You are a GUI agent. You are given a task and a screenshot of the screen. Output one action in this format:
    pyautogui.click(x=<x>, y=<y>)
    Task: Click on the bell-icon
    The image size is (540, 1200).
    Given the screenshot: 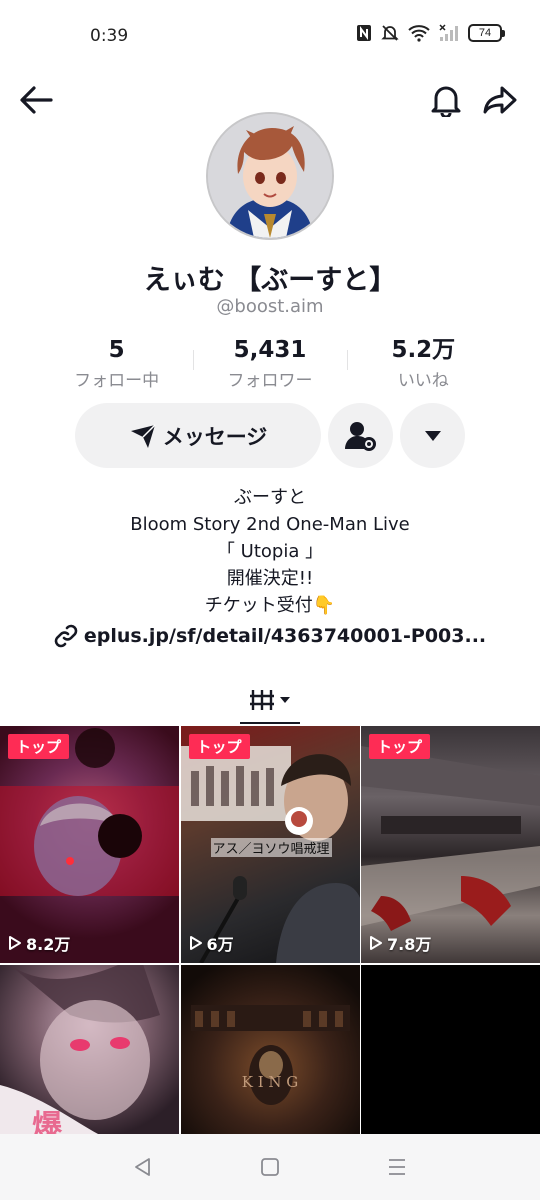 What is the action you would take?
    pyautogui.click(x=446, y=101)
    